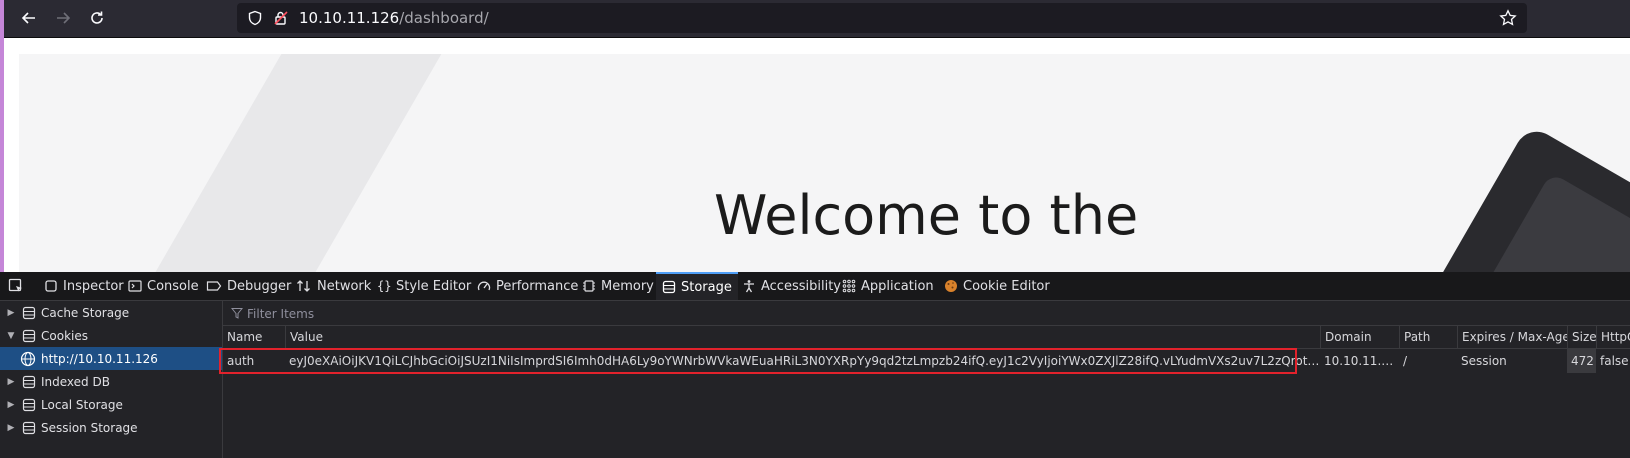 The height and width of the screenshot is (458, 1630). What do you see at coordinates (1006, 286) in the screenshot?
I see `tab-label: Cookie Editor` at bounding box center [1006, 286].